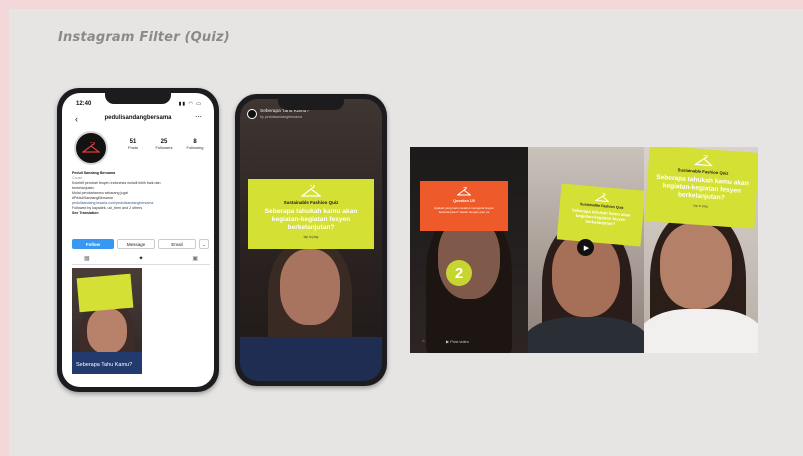  Describe the element at coordinates (190, 104) in the screenshot. I see `status-icons: ▮▮ ◠ ▭` at that location.